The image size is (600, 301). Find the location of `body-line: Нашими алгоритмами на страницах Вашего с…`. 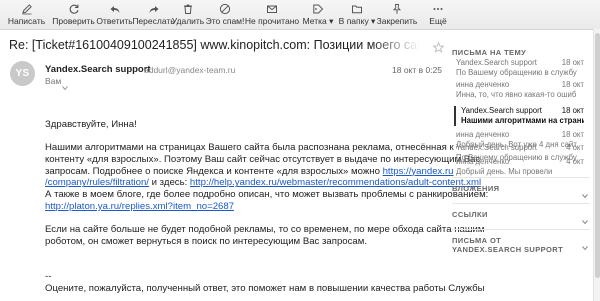

body-line: Нашими алгоритмами на страницах Вашего с… is located at coordinates (249, 148).